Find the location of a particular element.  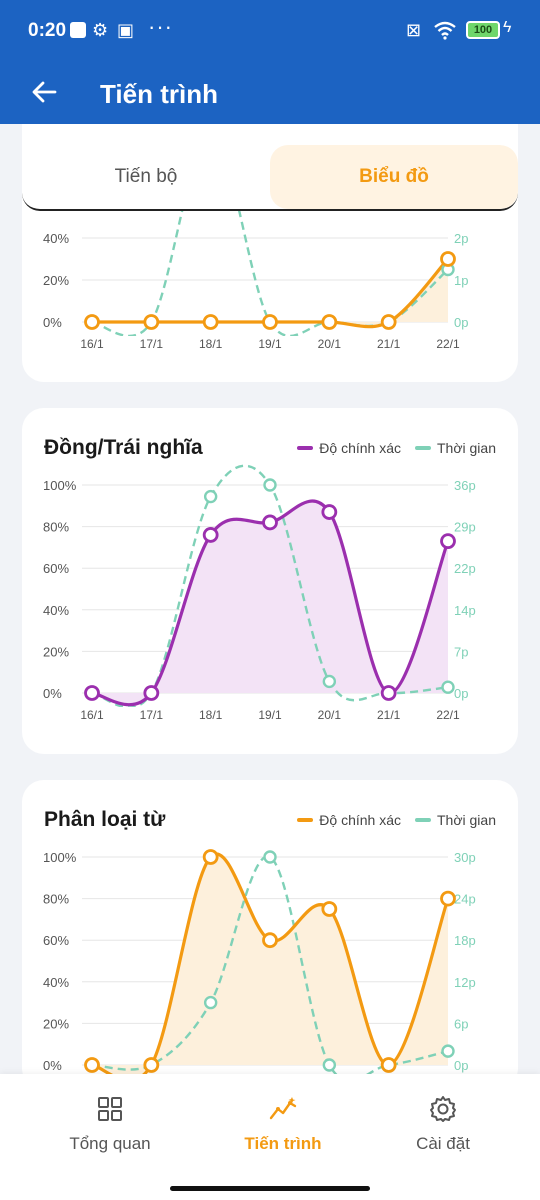

status-time: 0:20 is located at coordinates (47, 30).